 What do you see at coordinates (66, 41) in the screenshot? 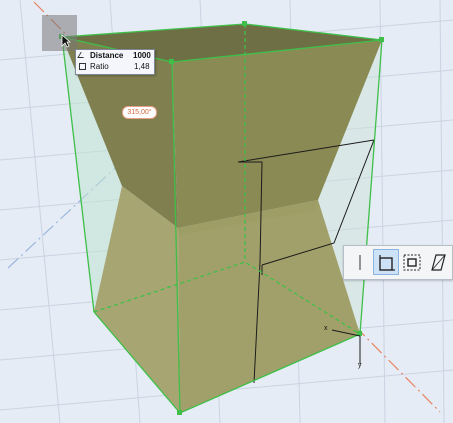
I see `mouse-cursor-icon` at bounding box center [66, 41].